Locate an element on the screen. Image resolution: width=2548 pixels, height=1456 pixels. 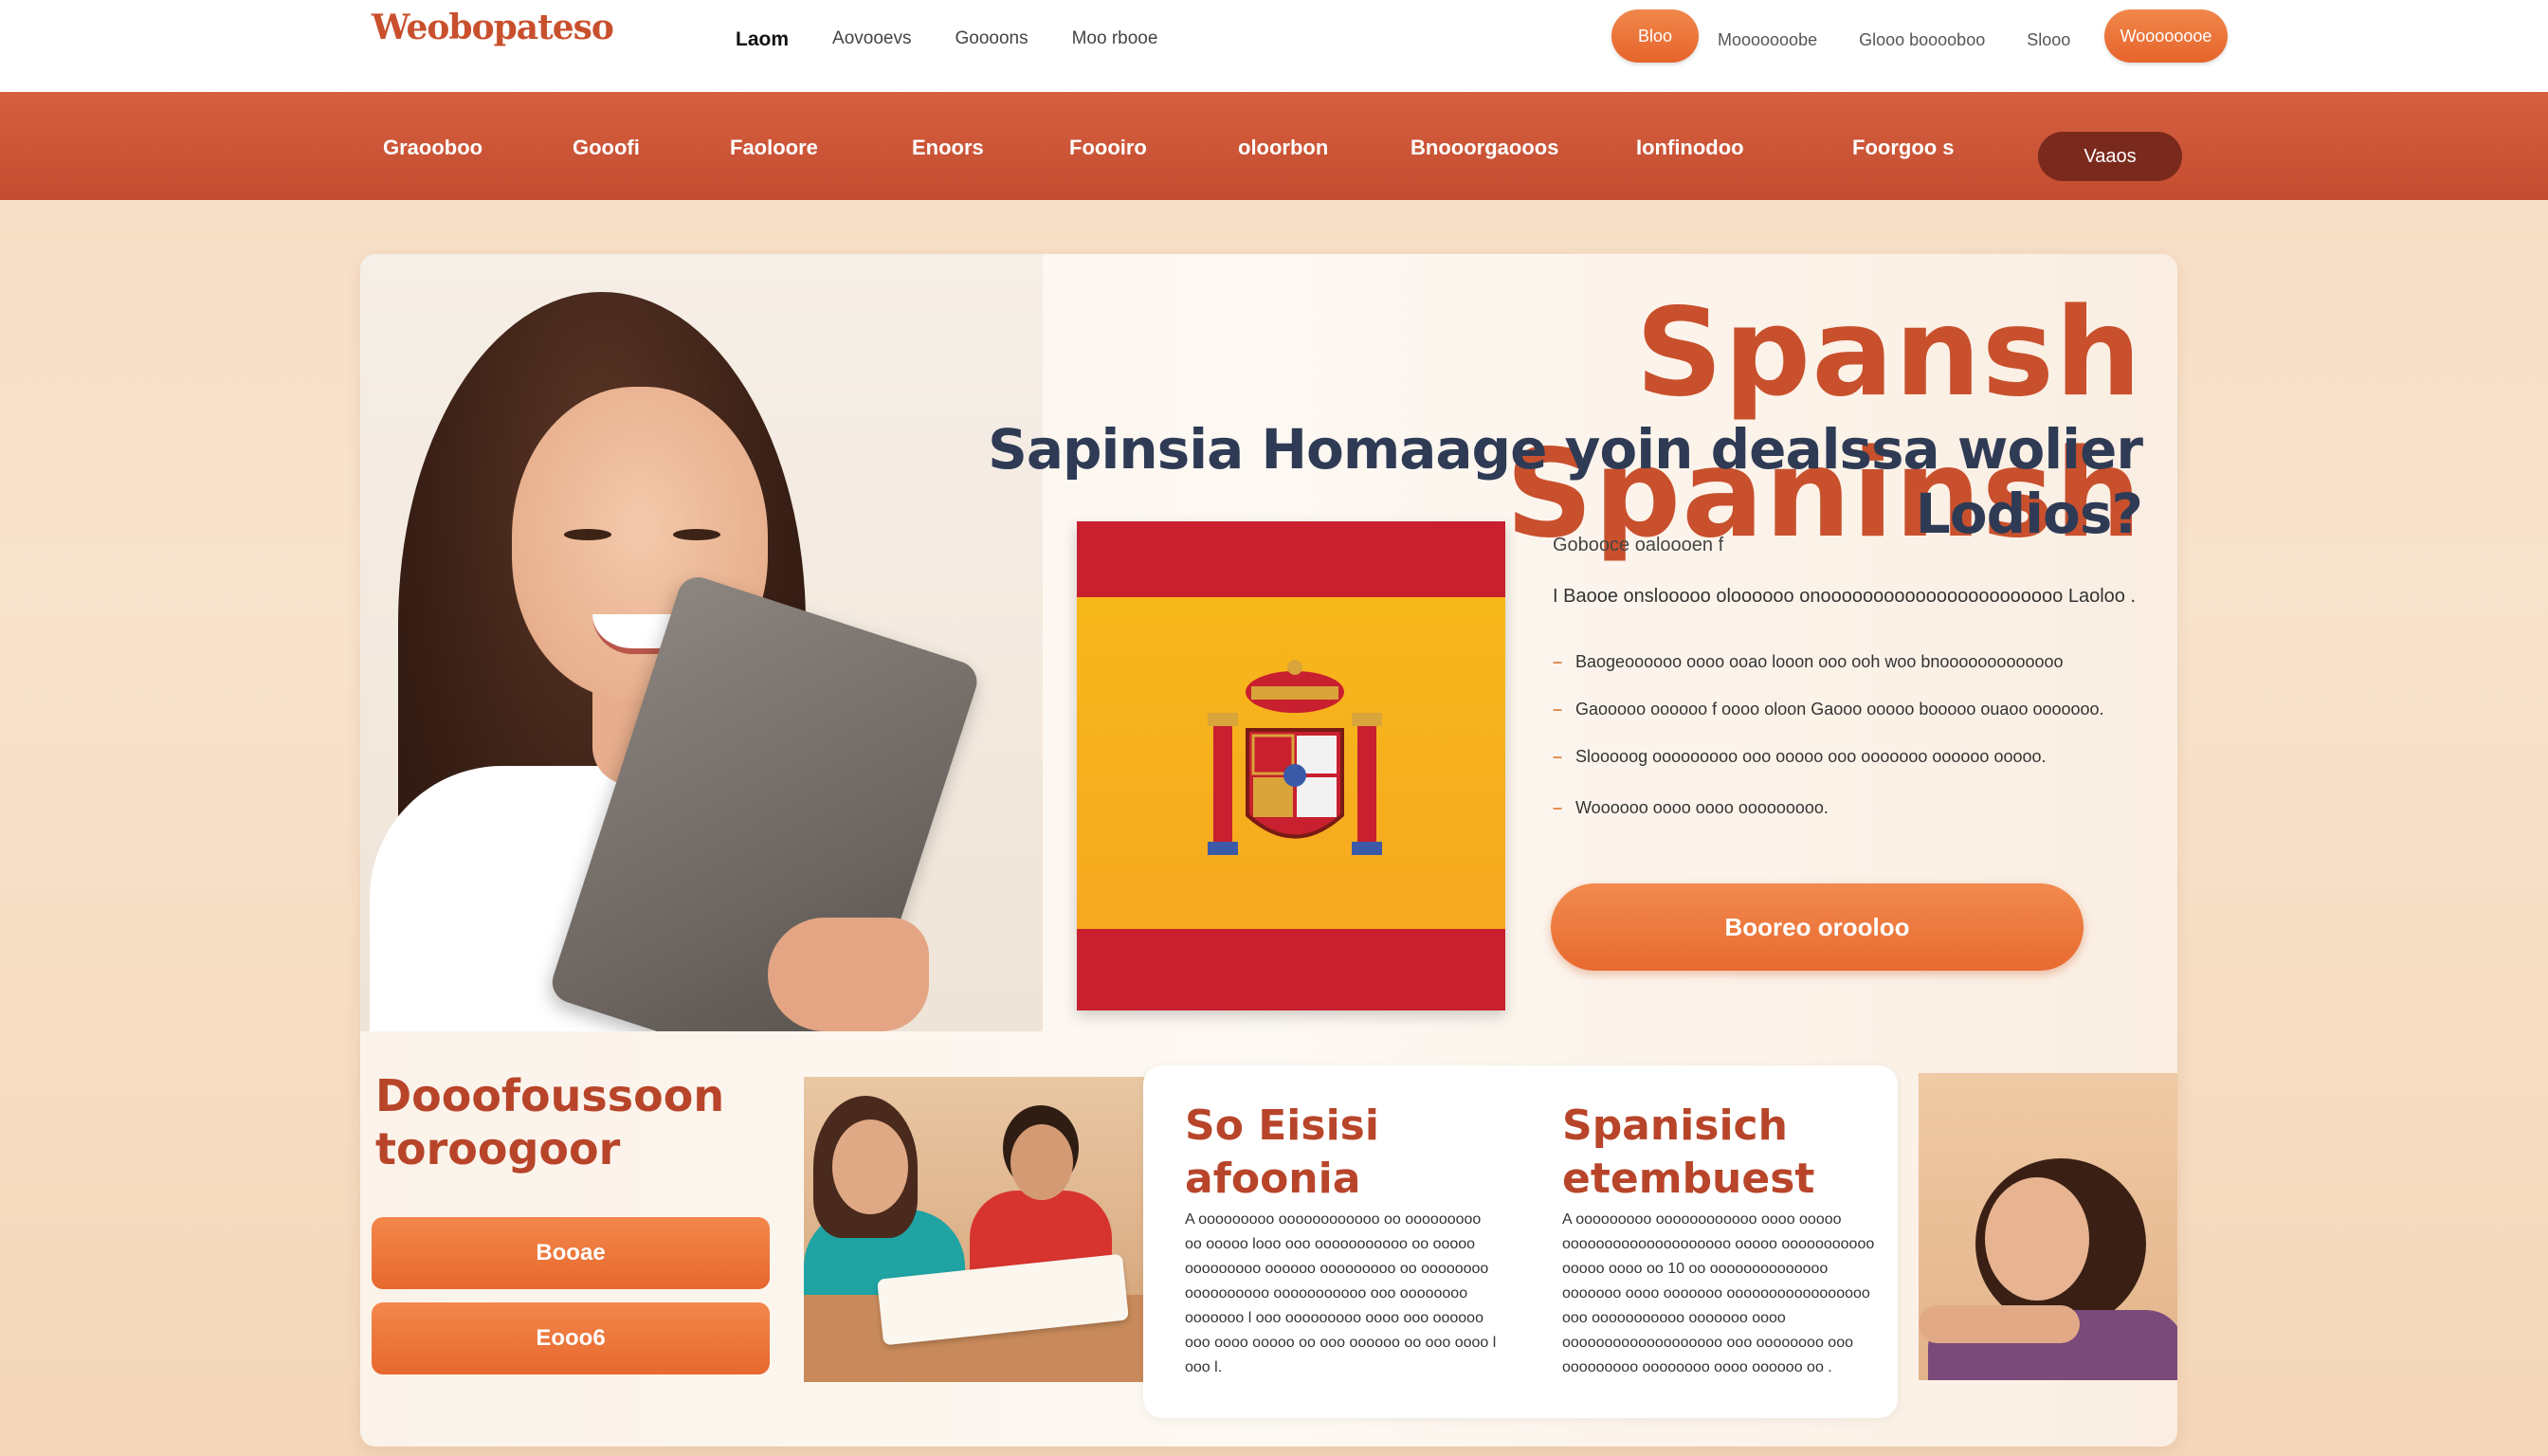
category-item-5: Foooiro is located at coordinates (1108, 148).